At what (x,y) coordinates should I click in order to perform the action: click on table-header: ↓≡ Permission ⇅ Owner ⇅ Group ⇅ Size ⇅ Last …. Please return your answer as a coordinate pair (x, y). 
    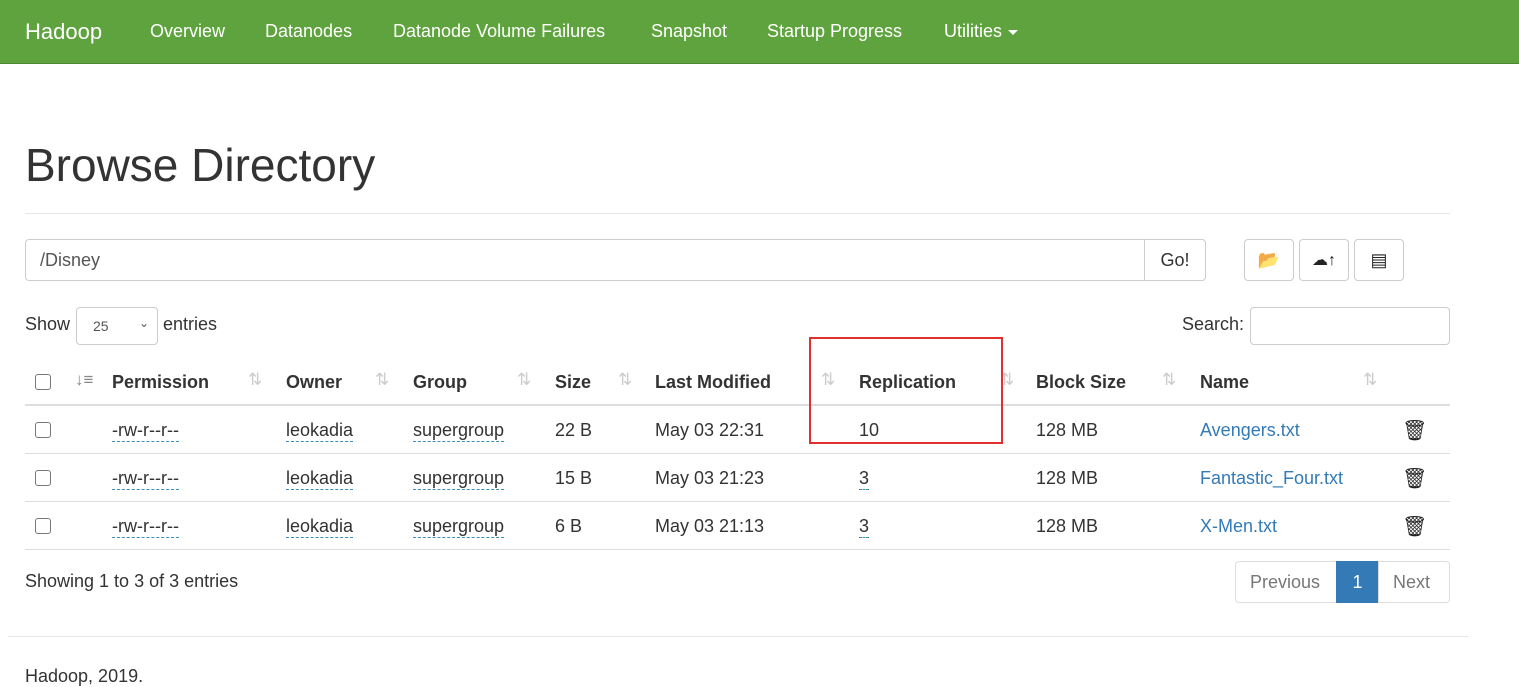
    Looking at the image, I should click on (737, 382).